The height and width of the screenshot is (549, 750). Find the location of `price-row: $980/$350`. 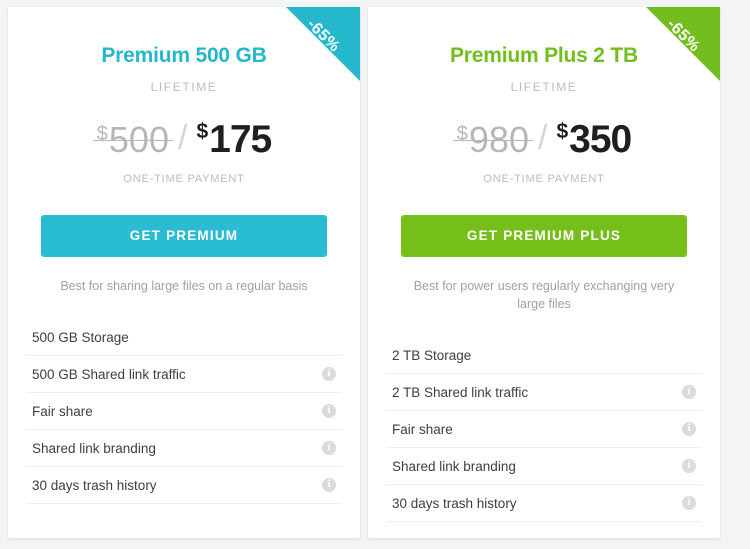

price-row: $980/$350 is located at coordinates (544, 139).